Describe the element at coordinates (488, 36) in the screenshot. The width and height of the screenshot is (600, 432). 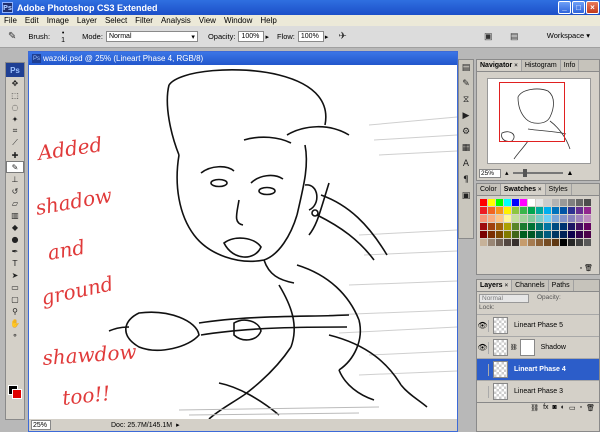
I see `palette-well-icon: ▣` at that location.